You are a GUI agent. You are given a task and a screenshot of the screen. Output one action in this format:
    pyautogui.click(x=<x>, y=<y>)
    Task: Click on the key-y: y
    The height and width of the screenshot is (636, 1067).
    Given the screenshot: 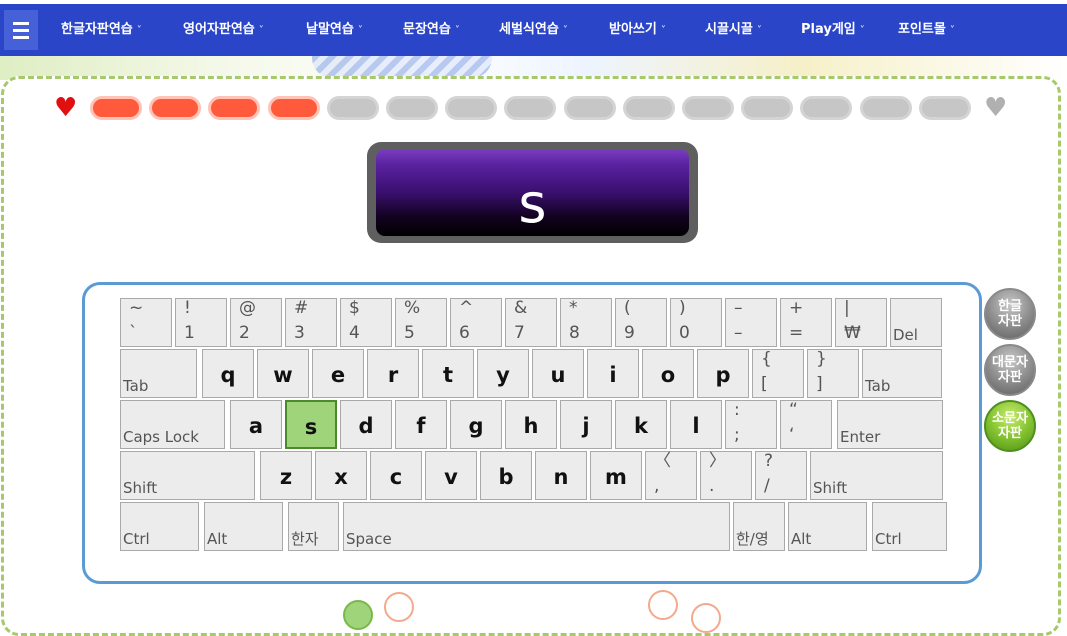 What is the action you would take?
    pyautogui.click(x=503, y=373)
    